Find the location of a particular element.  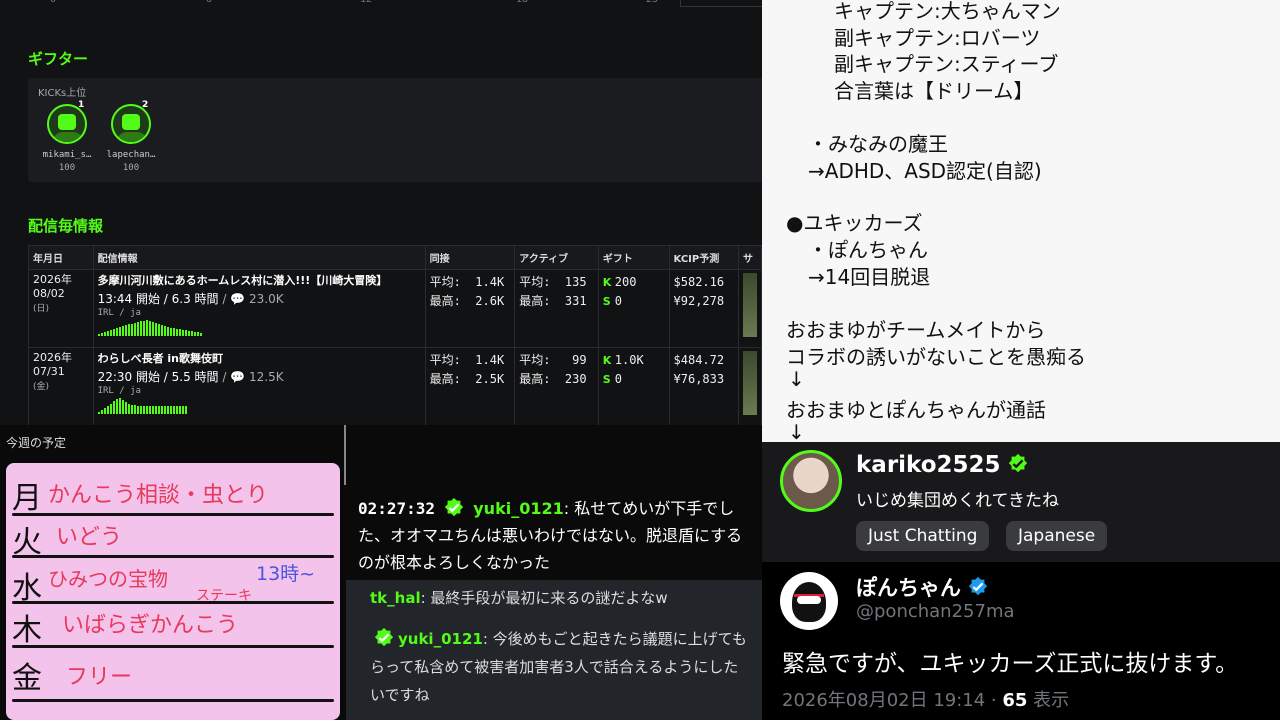

axis-tick: 12 is located at coordinates (366, 2).